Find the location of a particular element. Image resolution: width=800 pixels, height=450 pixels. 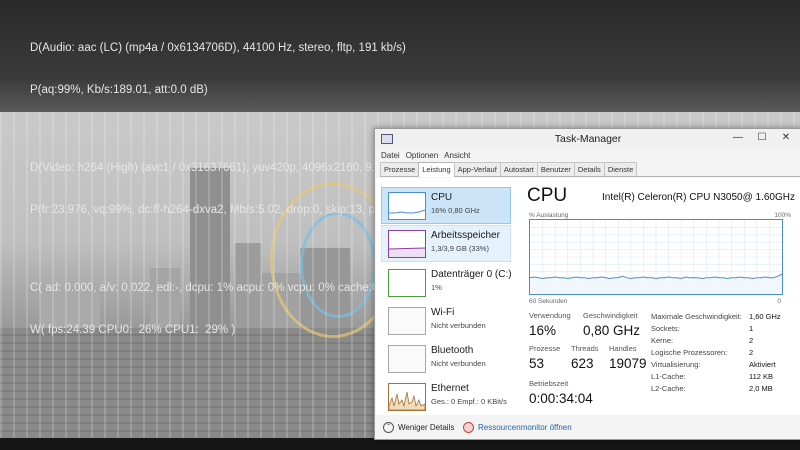

cpu-graph-icon is located at coordinates (407, 206).